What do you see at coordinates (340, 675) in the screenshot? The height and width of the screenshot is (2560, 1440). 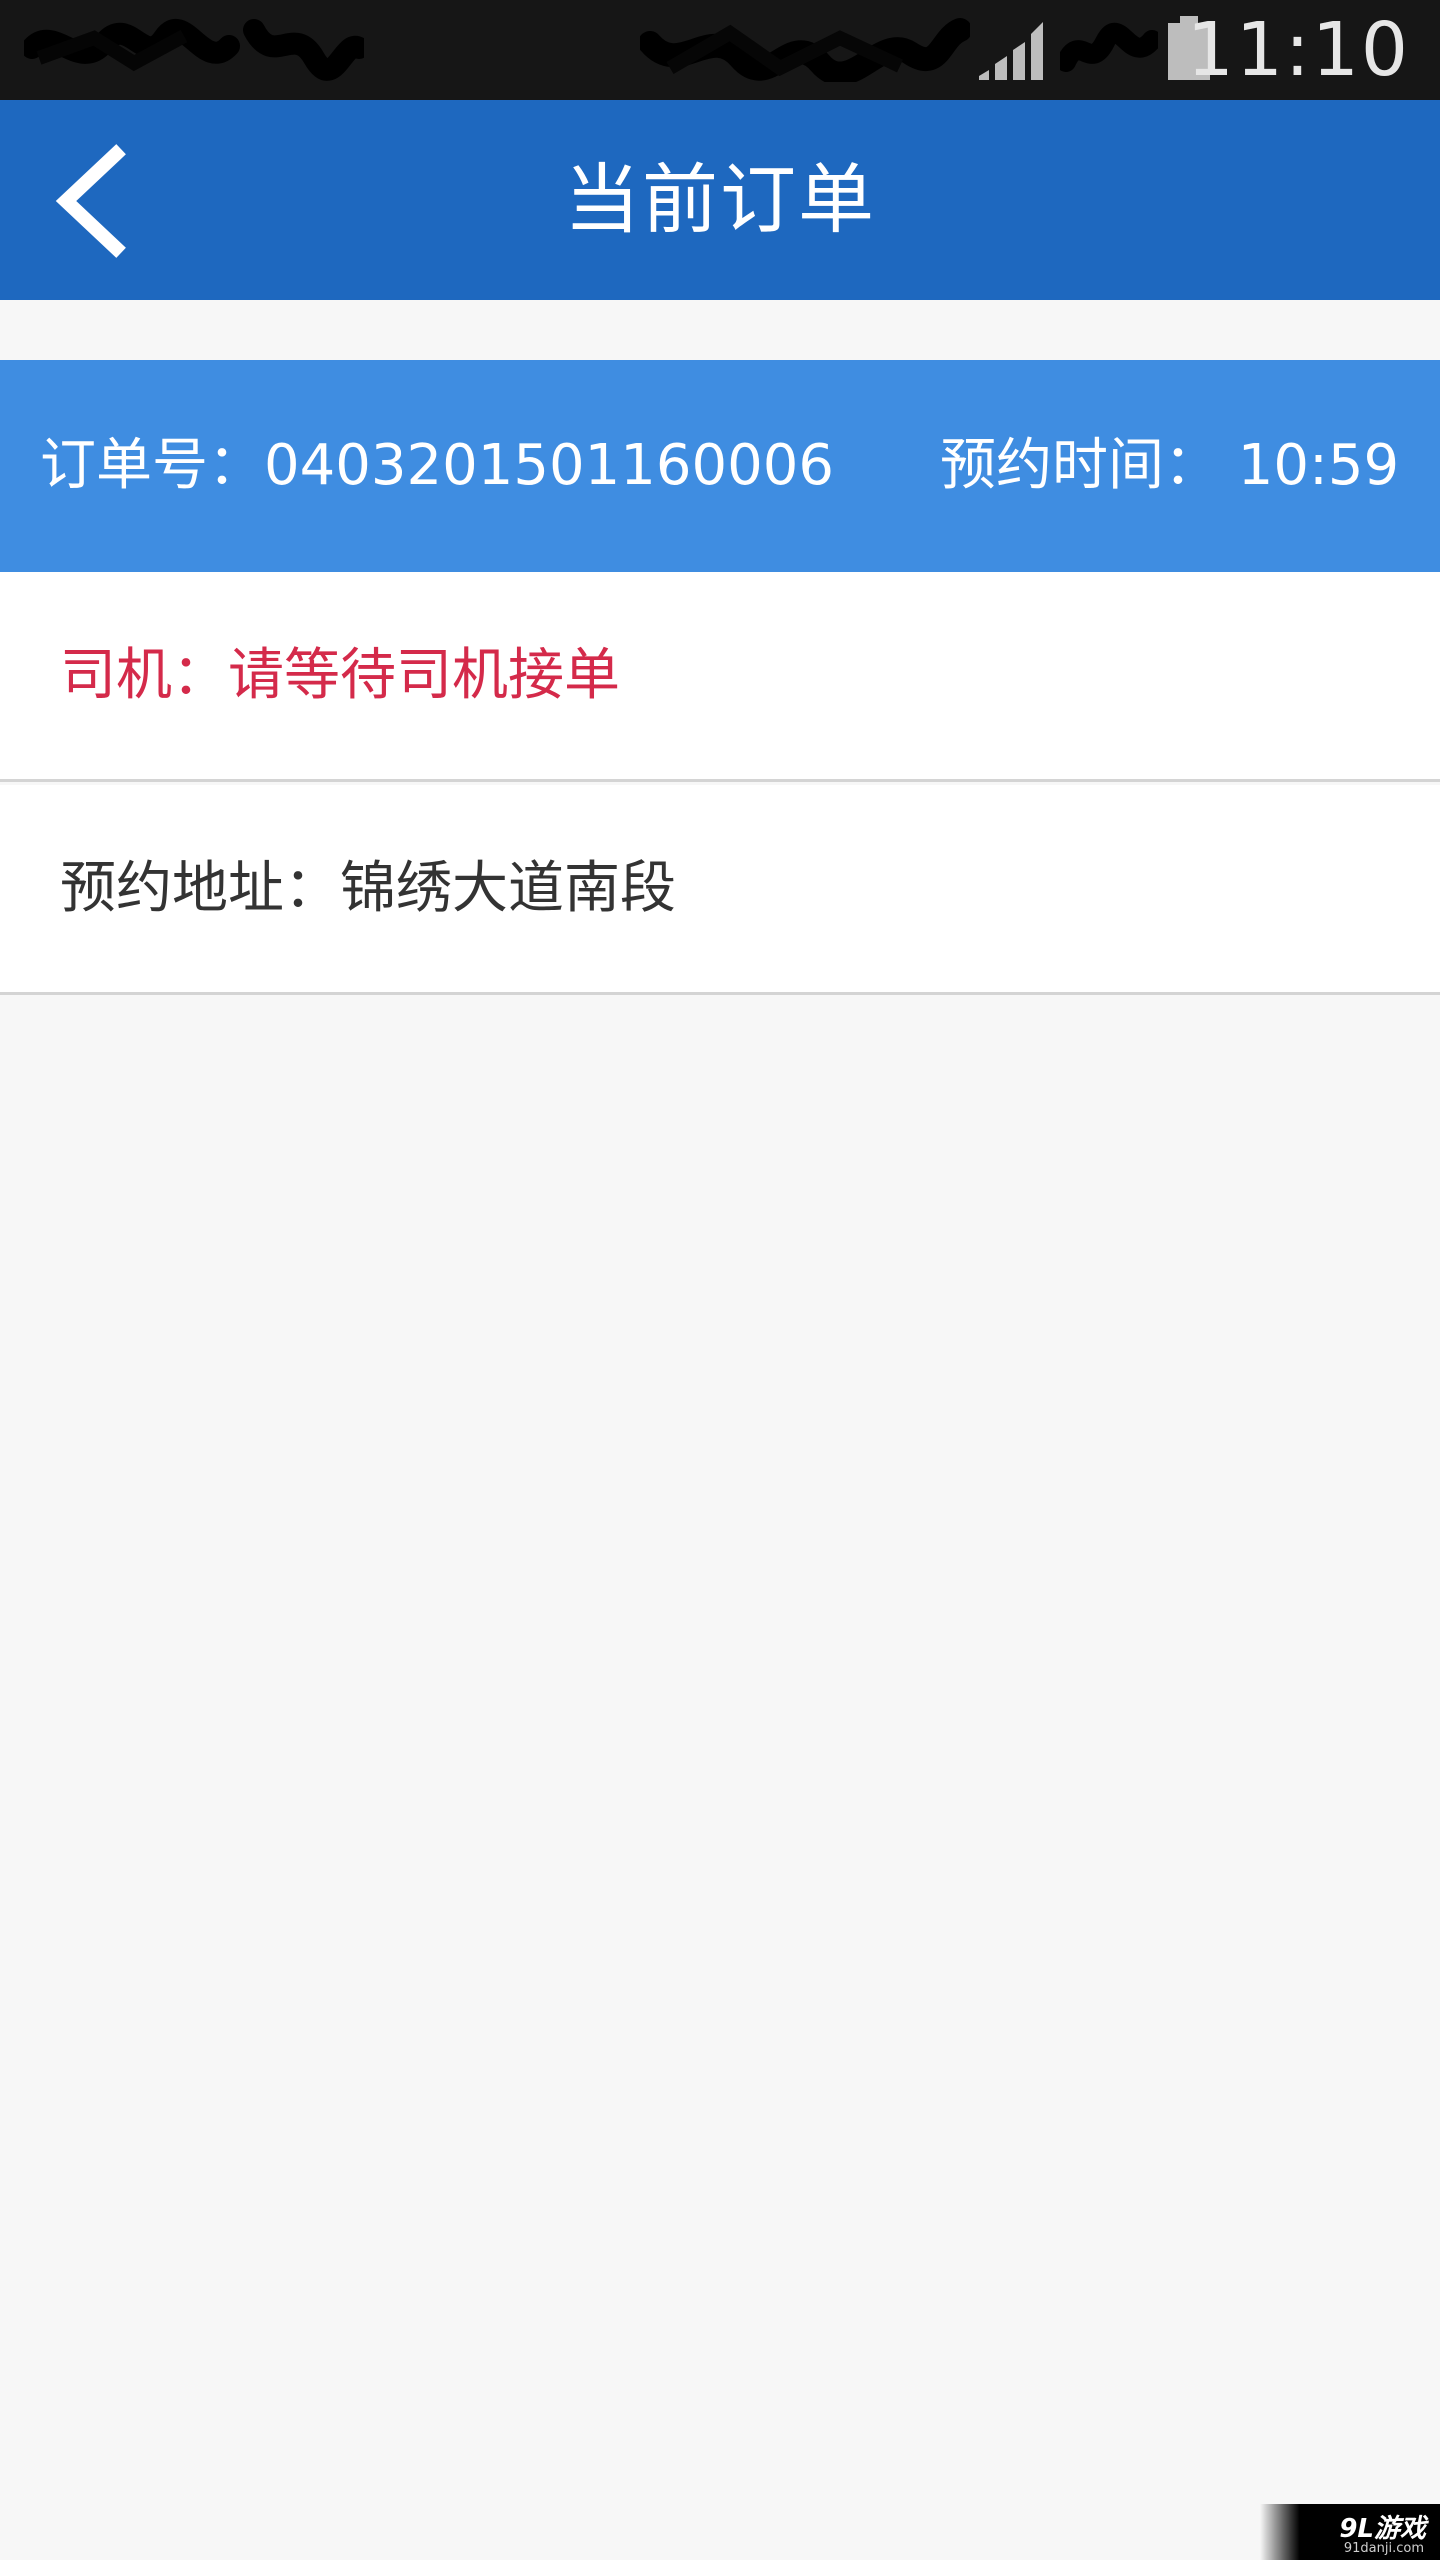 I see `driver-status: 司机：请等待司机接单` at bounding box center [340, 675].